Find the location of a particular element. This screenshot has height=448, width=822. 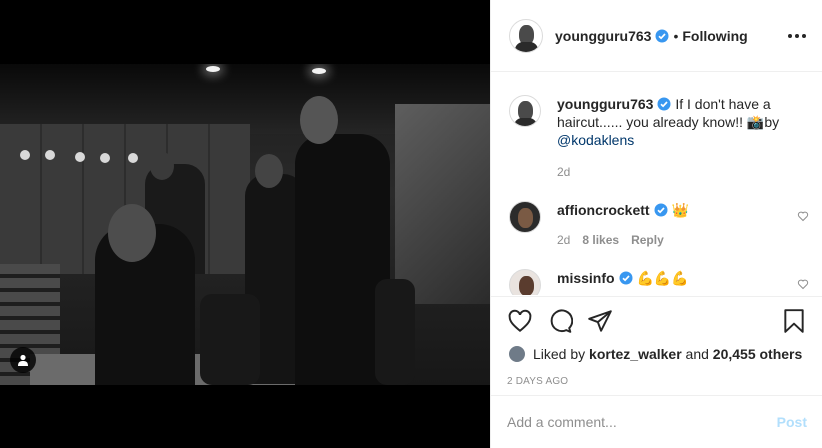

reply-button: Reply is located at coordinates (647, 240).